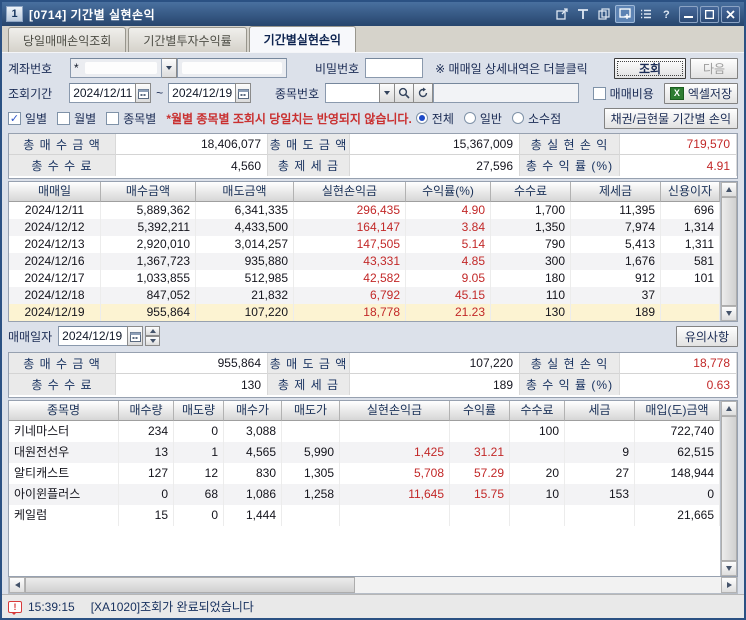  What do you see at coordinates (364, 494) in the screenshot?
I see `table-row: 아이윈플러스 0 68 1,086 1,258 11,645 15.75 10 153 0` at bounding box center [364, 494].